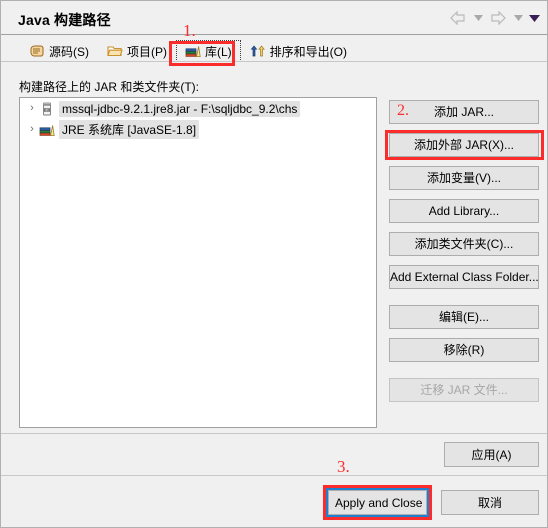  Describe the element at coordinates (147, 51) in the screenshot. I see `tab-projects-label: 项目(P)` at that location.